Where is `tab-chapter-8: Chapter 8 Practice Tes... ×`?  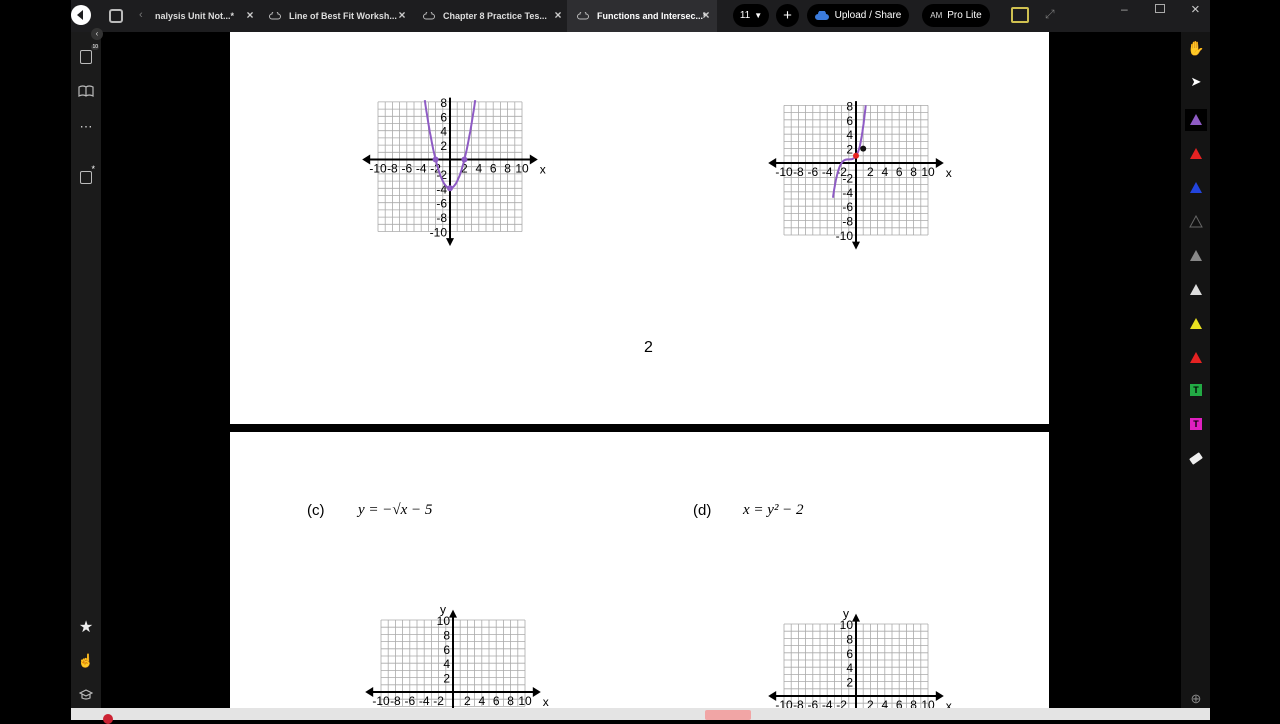
tab-chapter-8: Chapter 8 Practice Tes... × is located at coordinates (493, 16).